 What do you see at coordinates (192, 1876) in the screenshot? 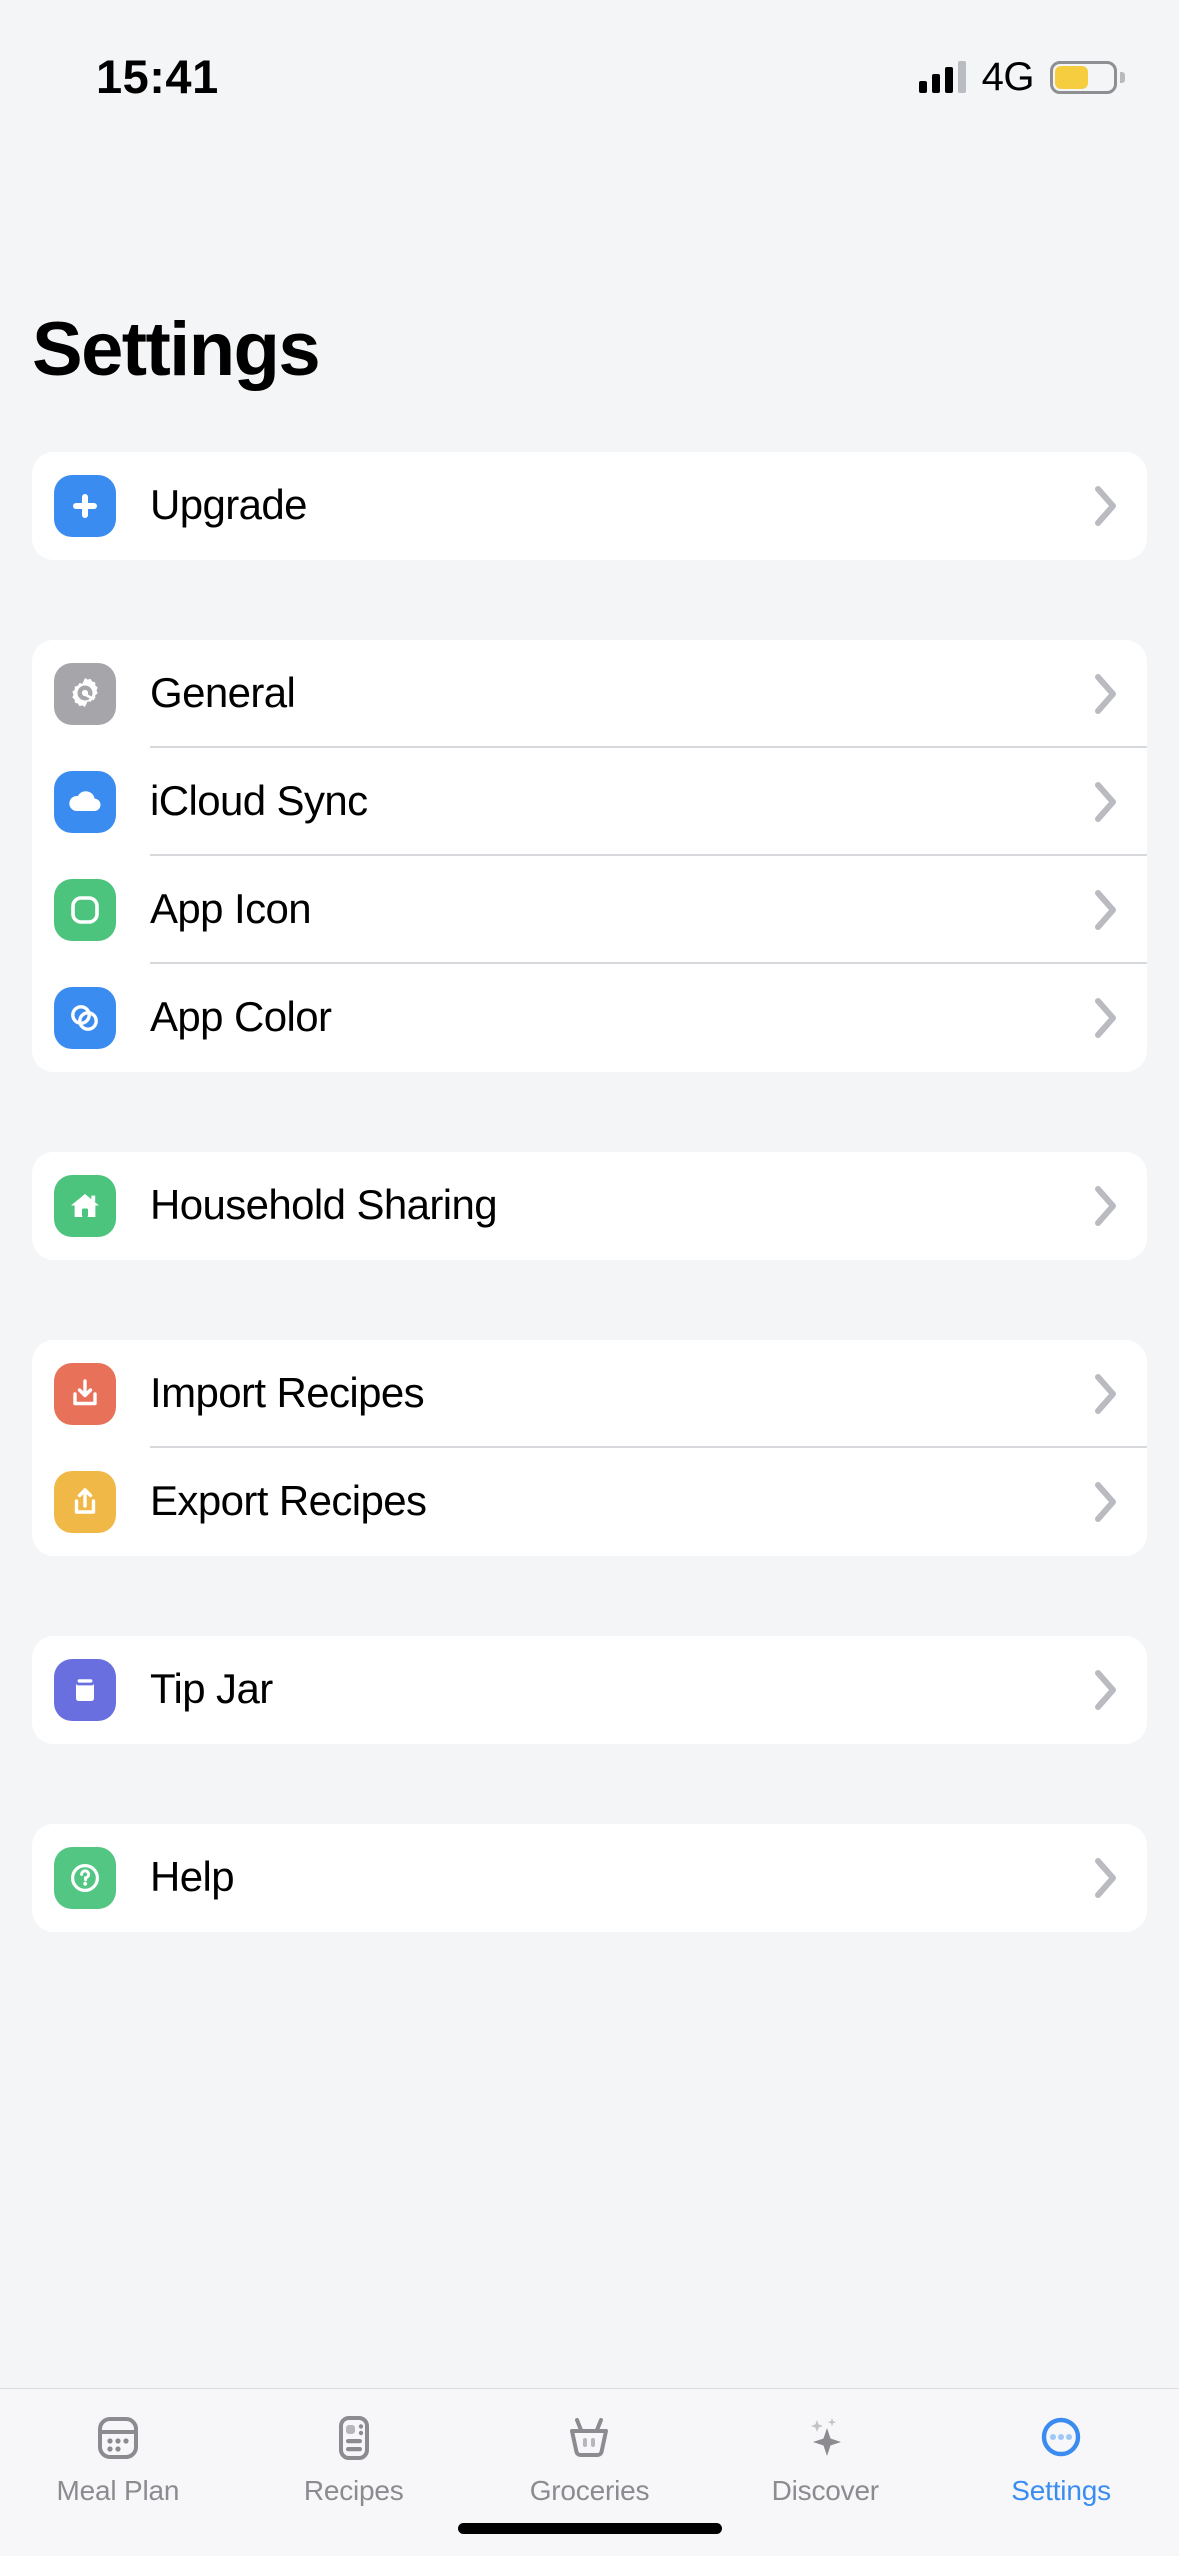
I see `row-label: Help` at bounding box center [192, 1876].